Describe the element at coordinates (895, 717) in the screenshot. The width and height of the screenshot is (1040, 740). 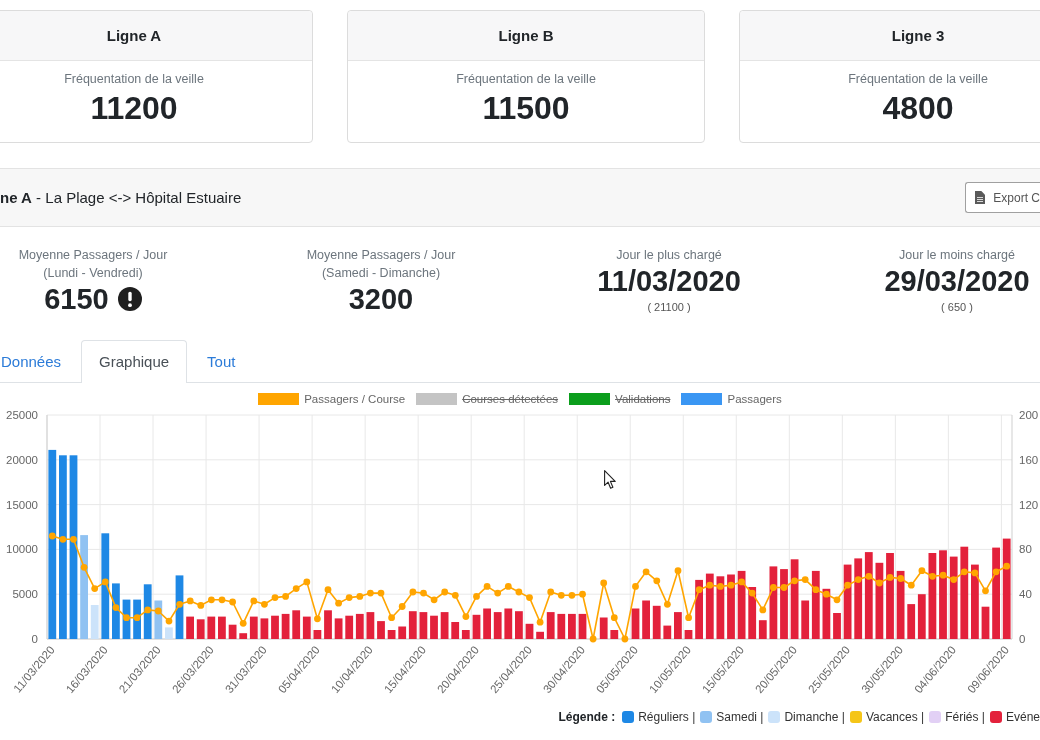
I see `legend-label: Vacances |` at that location.